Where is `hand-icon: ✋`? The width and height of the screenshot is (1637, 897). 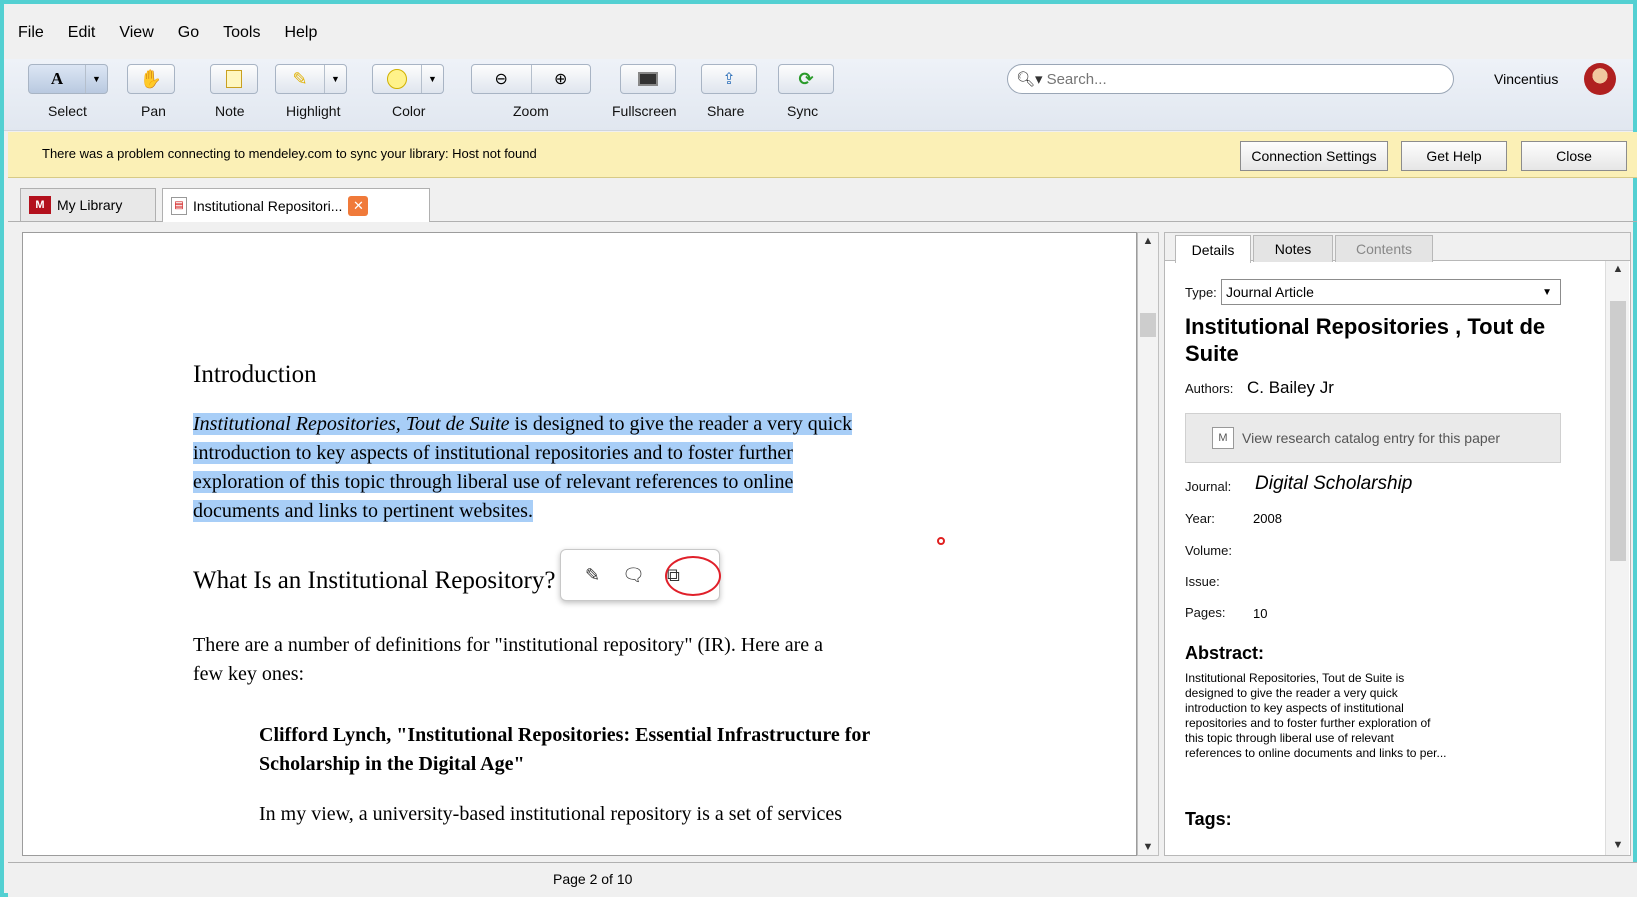
hand-icon: ✋ is located at coordinates (151, 78).